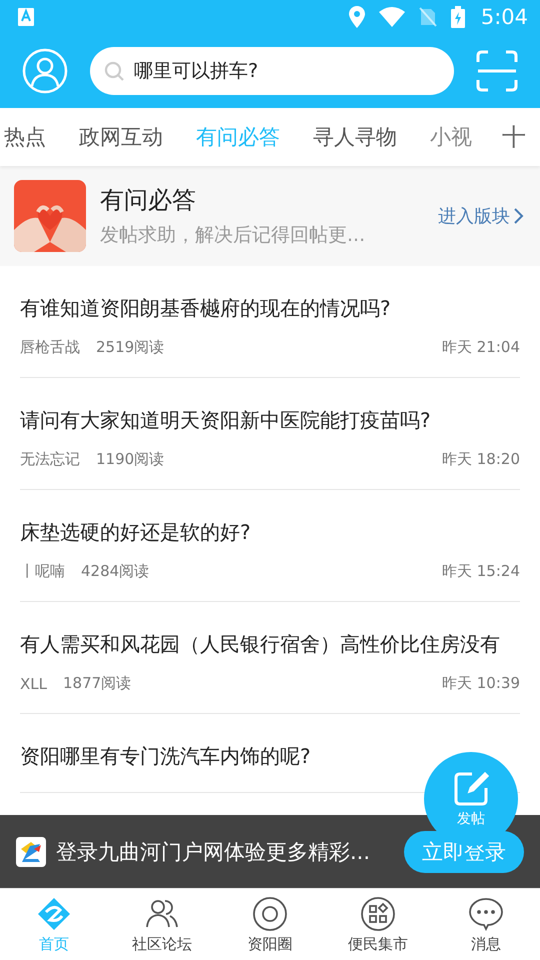 The image size is (540, 960). I want to click on circle-icon, so click(270, 914).